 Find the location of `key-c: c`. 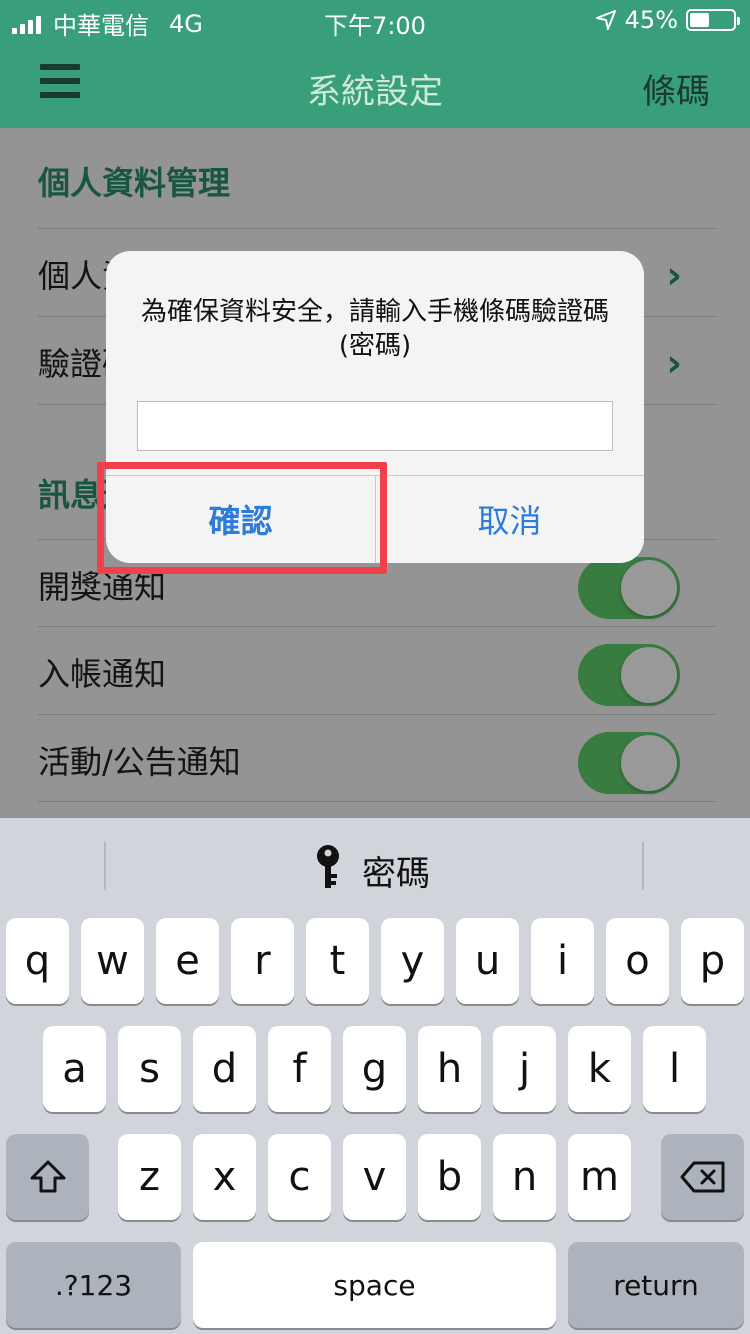

key-c: c is located at coordinates (299, 1177).